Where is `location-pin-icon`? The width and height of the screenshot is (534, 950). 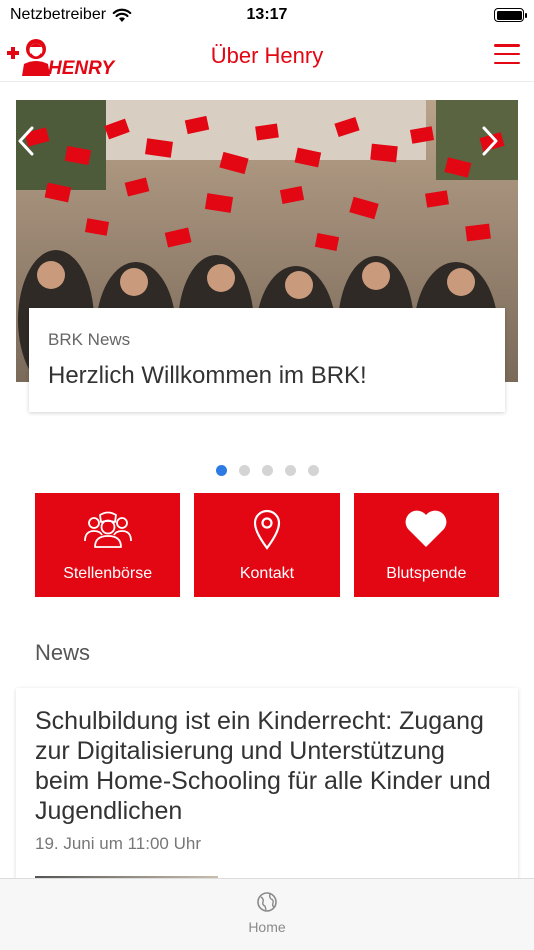 location-pin-icon is located at coordinates (267, 529).